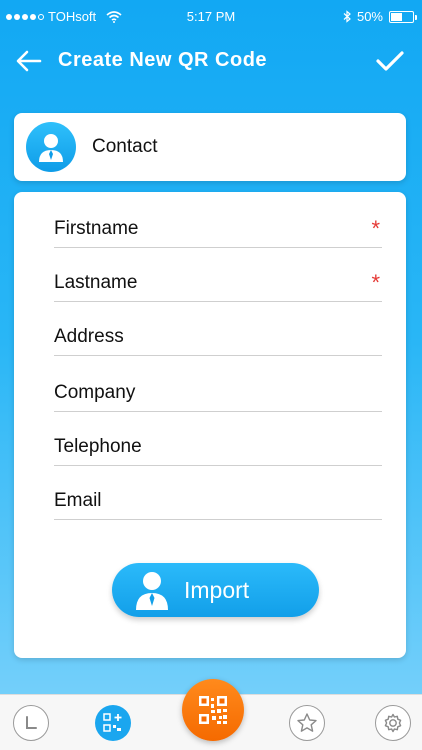 This screenshot has width=422, height=750. I want to click on email-field, so click(218, 498).